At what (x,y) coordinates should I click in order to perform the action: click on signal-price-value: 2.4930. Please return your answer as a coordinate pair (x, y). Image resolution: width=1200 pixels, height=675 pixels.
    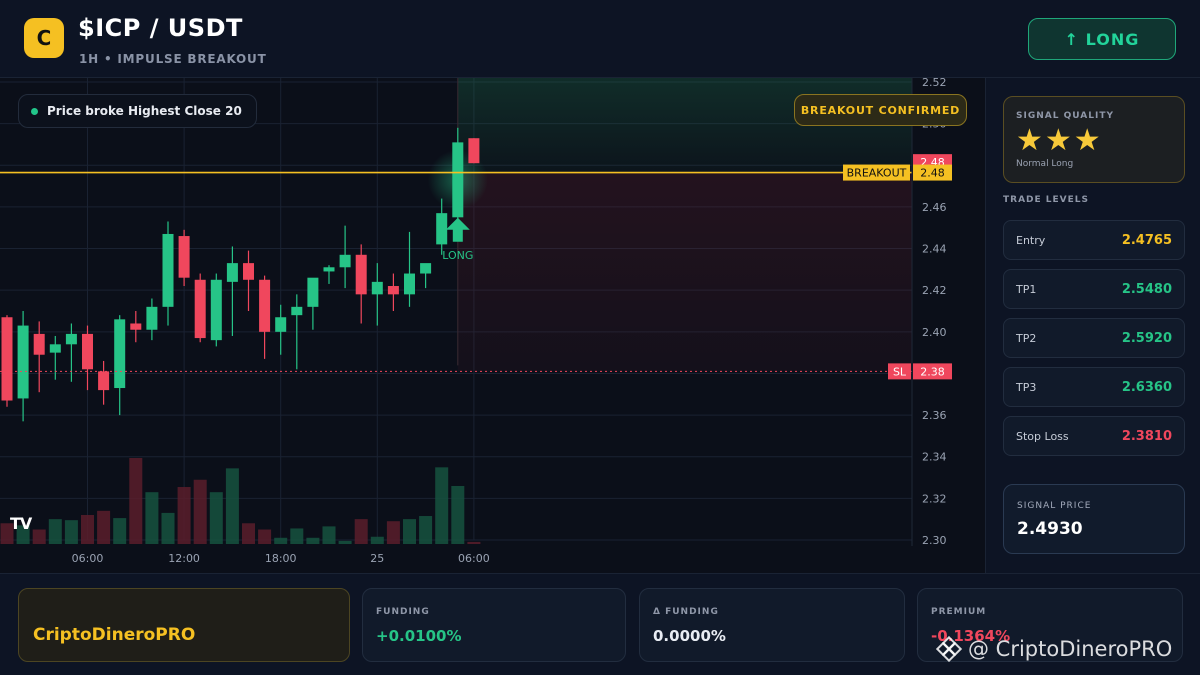
    Looking at the image, I should click on (1050, 529).